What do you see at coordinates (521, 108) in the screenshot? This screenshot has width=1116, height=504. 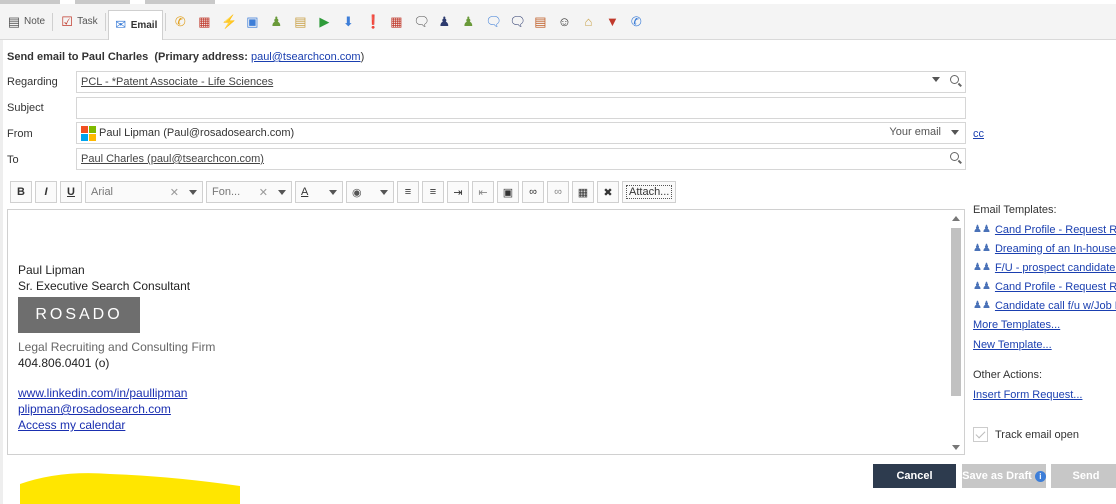 I see `subject-input` at bounding box center [521, 108].